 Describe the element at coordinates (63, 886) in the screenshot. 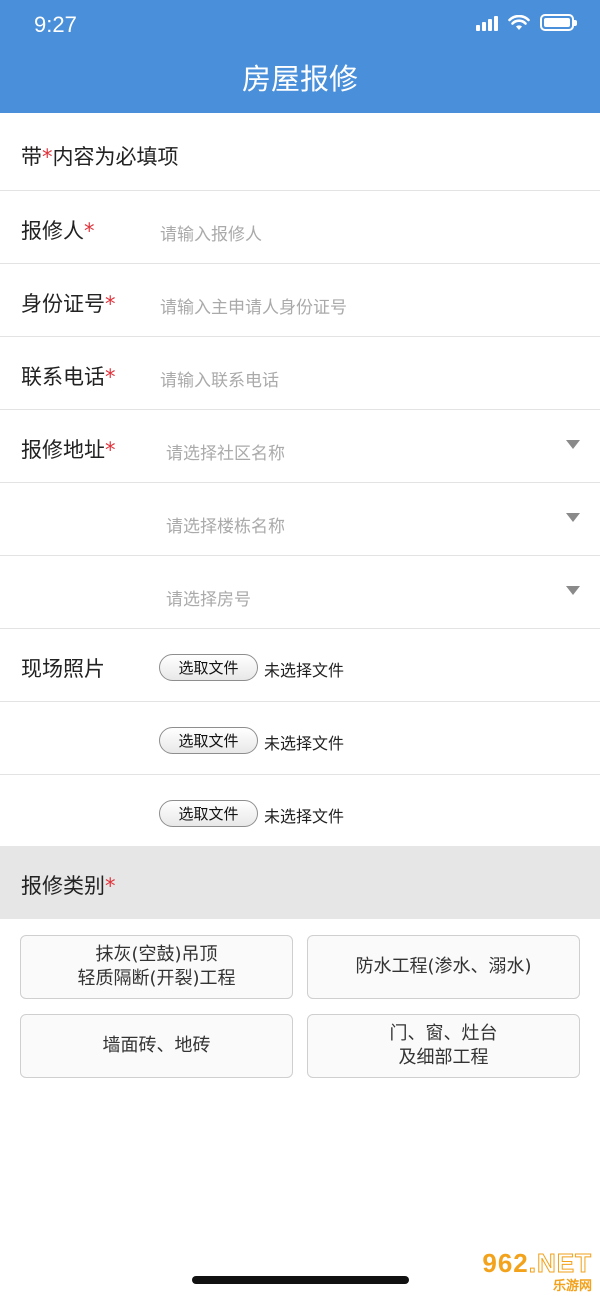

I see `category-label-text: 报修类别` at that location.